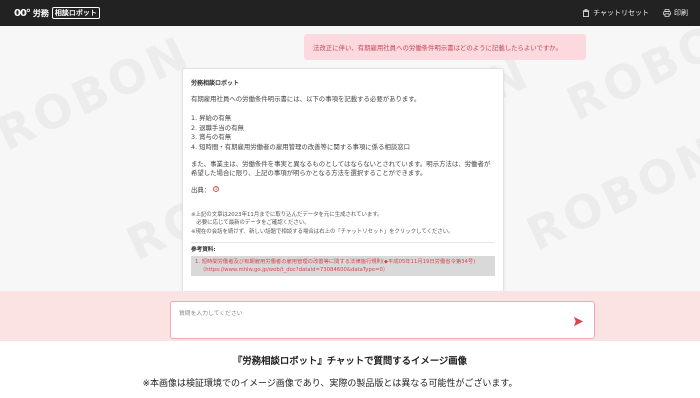 This screenshot has height=398, width=700. I want to click on print-button: 印刷, so click(675, 13).